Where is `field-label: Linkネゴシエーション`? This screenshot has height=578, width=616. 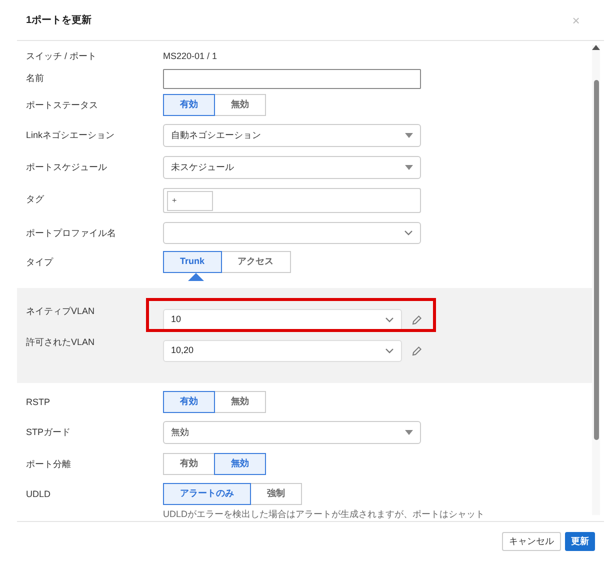
field-label: Linkネゴシエーション is located at coordinates (70, 135).